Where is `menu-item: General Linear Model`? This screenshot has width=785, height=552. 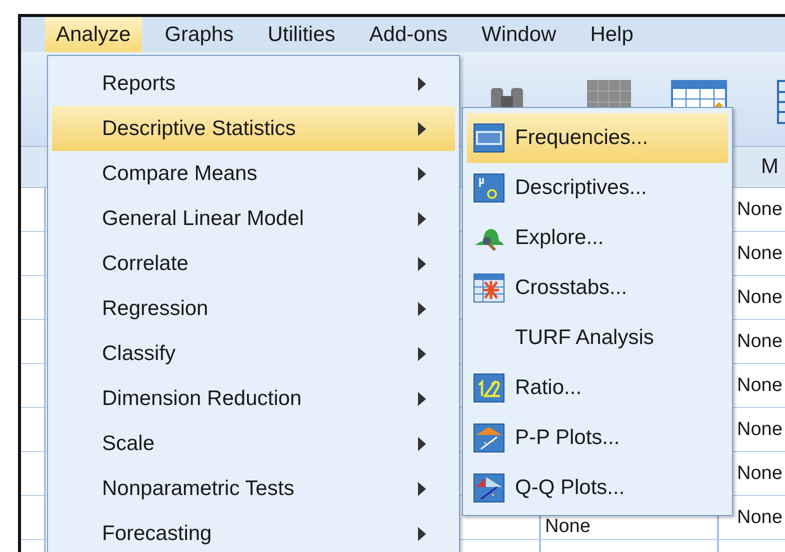
menu-item: General Linear Model is located at coordinates (253, 218).